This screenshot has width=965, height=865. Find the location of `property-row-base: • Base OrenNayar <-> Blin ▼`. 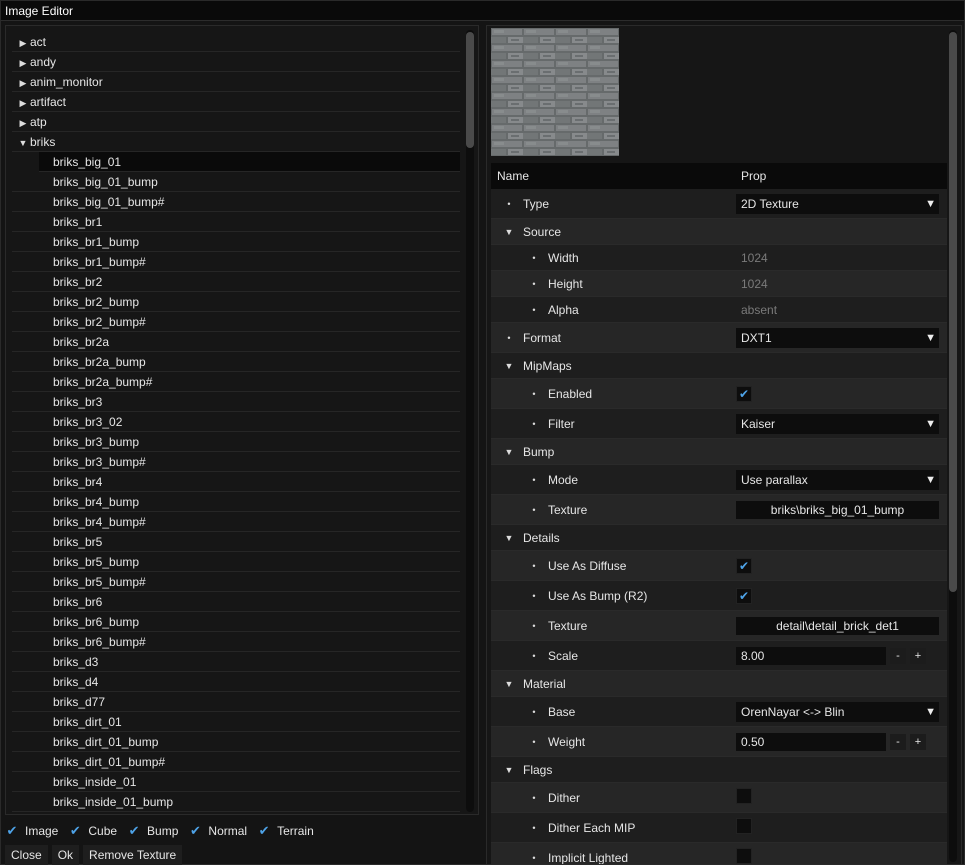

property-row-base: • Base OrenNayar <-> Blin ▼ is located at coordinates (719, 712).